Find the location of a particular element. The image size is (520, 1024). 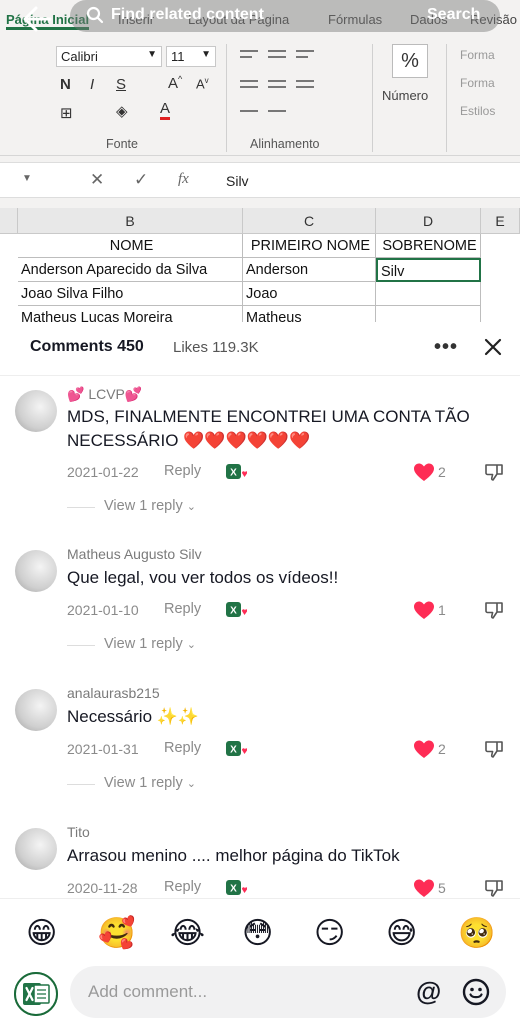

check-icon: ✓ is located at coordinates (141, 179).